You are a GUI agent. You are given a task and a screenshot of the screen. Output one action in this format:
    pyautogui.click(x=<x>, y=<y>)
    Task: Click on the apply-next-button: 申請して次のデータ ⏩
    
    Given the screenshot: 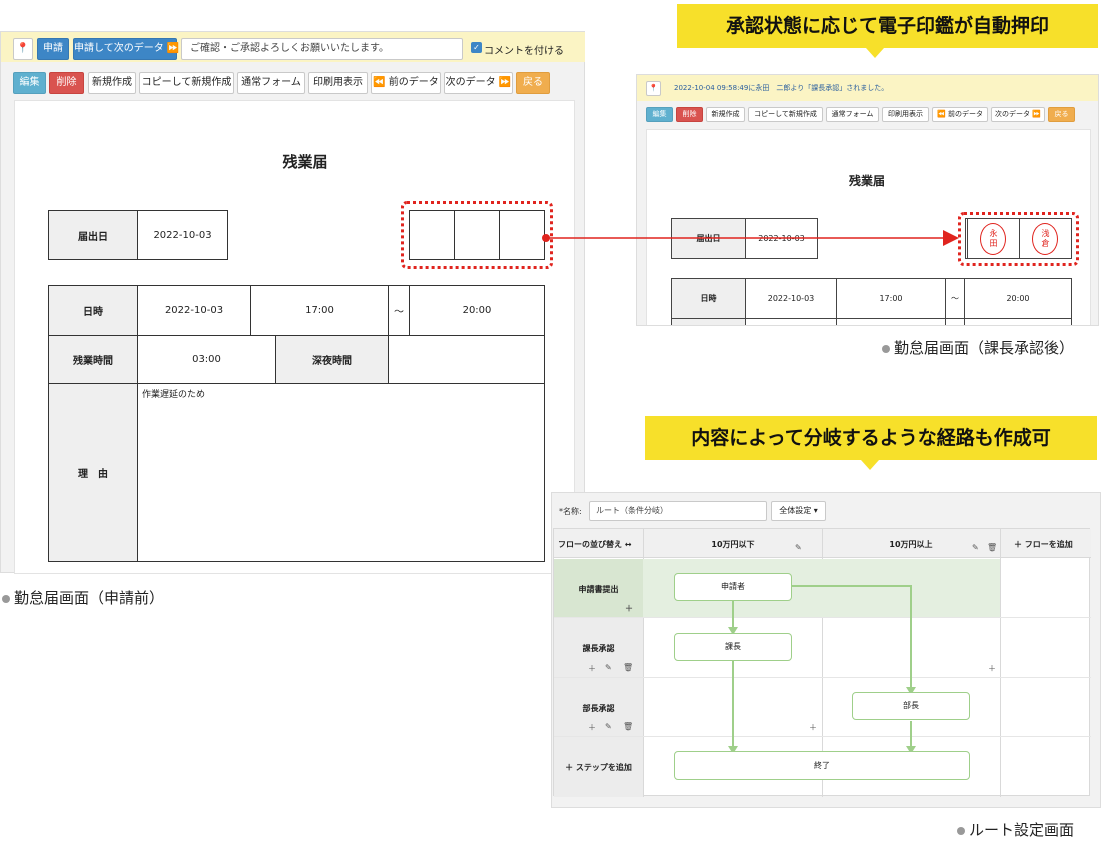 What is the action you would take?
    pyautogui.click(x=126, y=49)
    